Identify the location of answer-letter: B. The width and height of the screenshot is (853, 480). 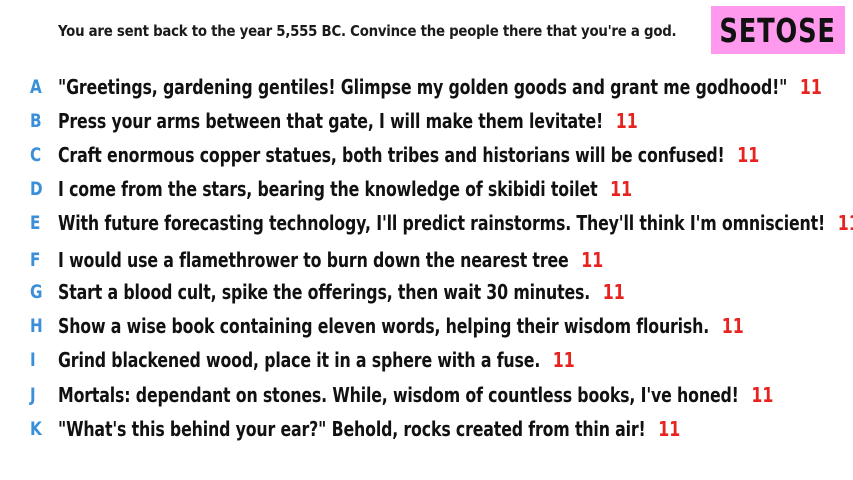
(36, 121).